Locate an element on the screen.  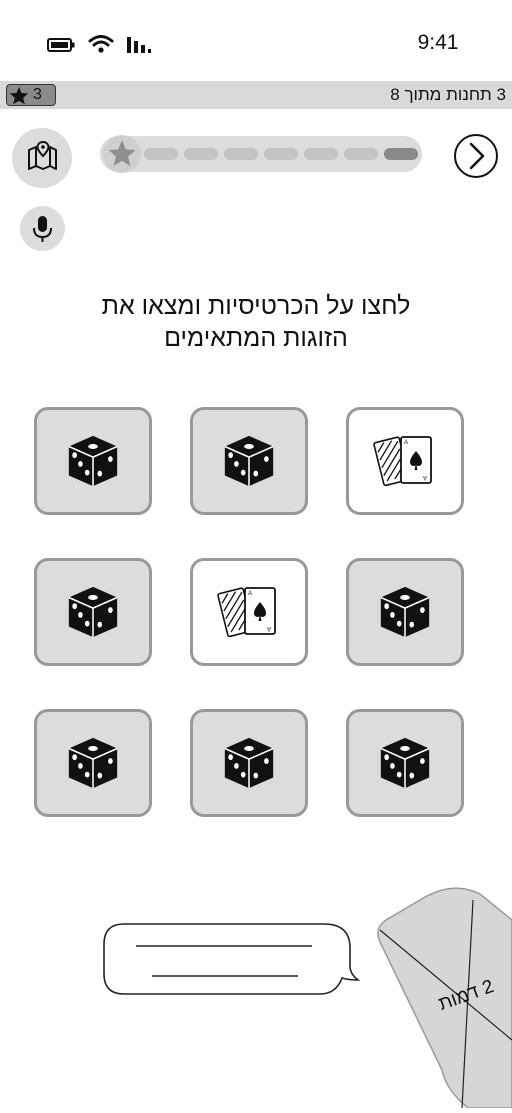
instruction-line-2: הזוגות המתאימים is located at coordinates (256, 338).